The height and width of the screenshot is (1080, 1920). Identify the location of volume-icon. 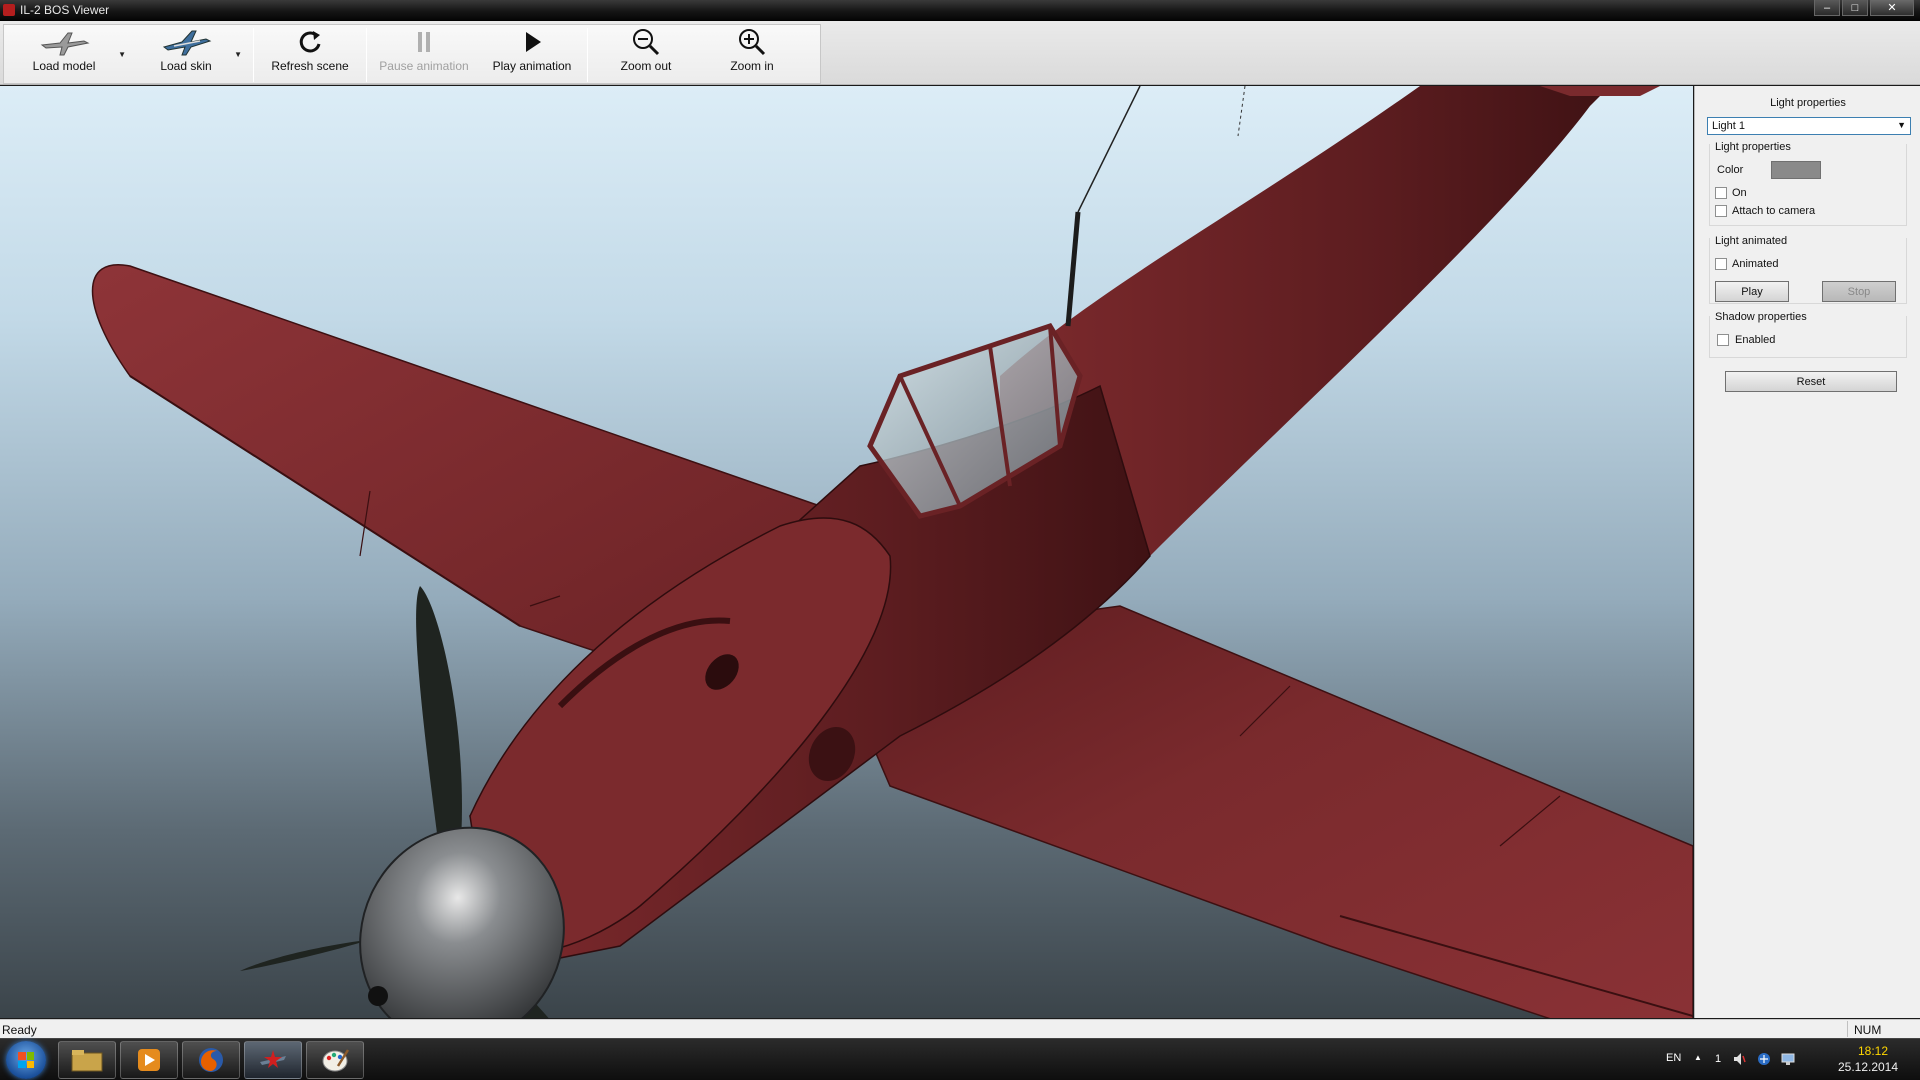
(1740, 1059).